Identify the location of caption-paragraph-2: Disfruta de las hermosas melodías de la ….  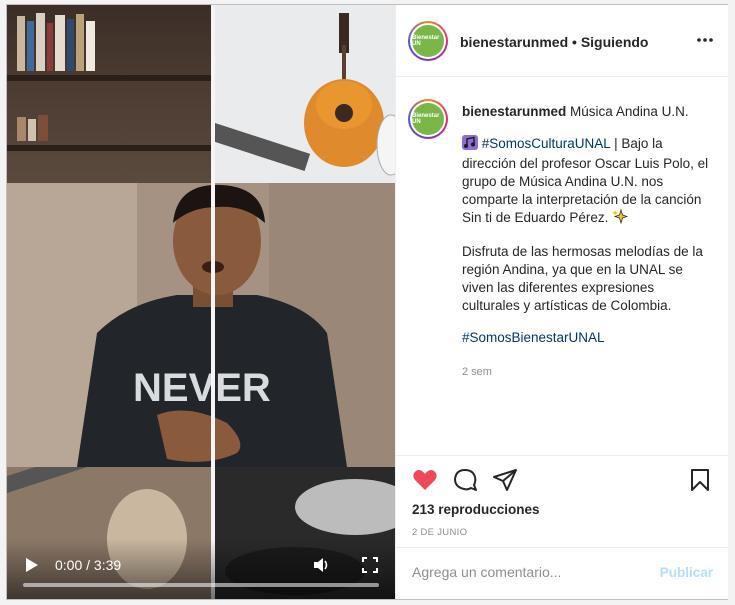
(582, 278).